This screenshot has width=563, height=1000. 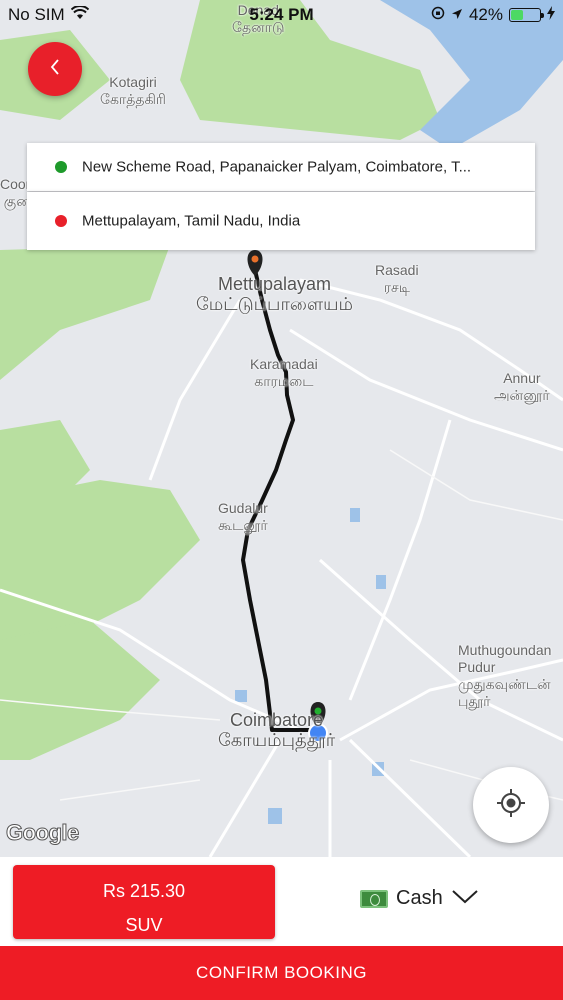 I want to click on map-label-muthugoundan: Muthugoundan Pudur முதுகவுண்டன் புதூர், so click(x=505, y=675).